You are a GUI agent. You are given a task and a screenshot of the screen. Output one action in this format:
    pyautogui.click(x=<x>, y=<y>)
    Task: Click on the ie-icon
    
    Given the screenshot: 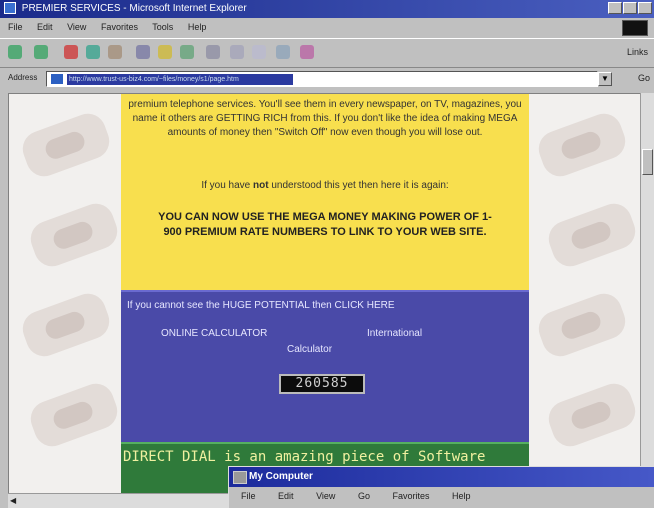 What is the action you would take?
    pyautogui.click(x=10, y=8)
    